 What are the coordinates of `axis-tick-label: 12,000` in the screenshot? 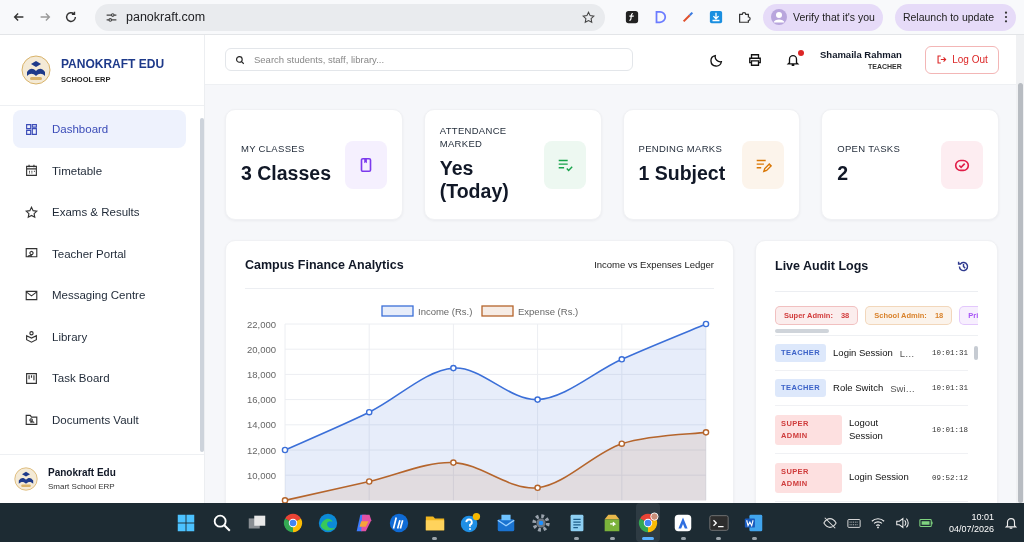 It's located at (261, 450).